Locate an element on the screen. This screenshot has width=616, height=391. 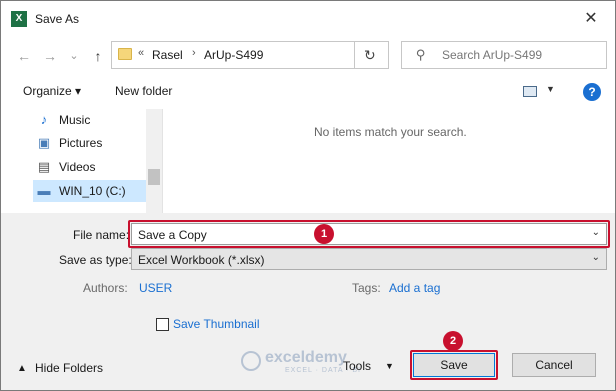
hide-folders-caret: ▲ is located at coordinates (22, 368).